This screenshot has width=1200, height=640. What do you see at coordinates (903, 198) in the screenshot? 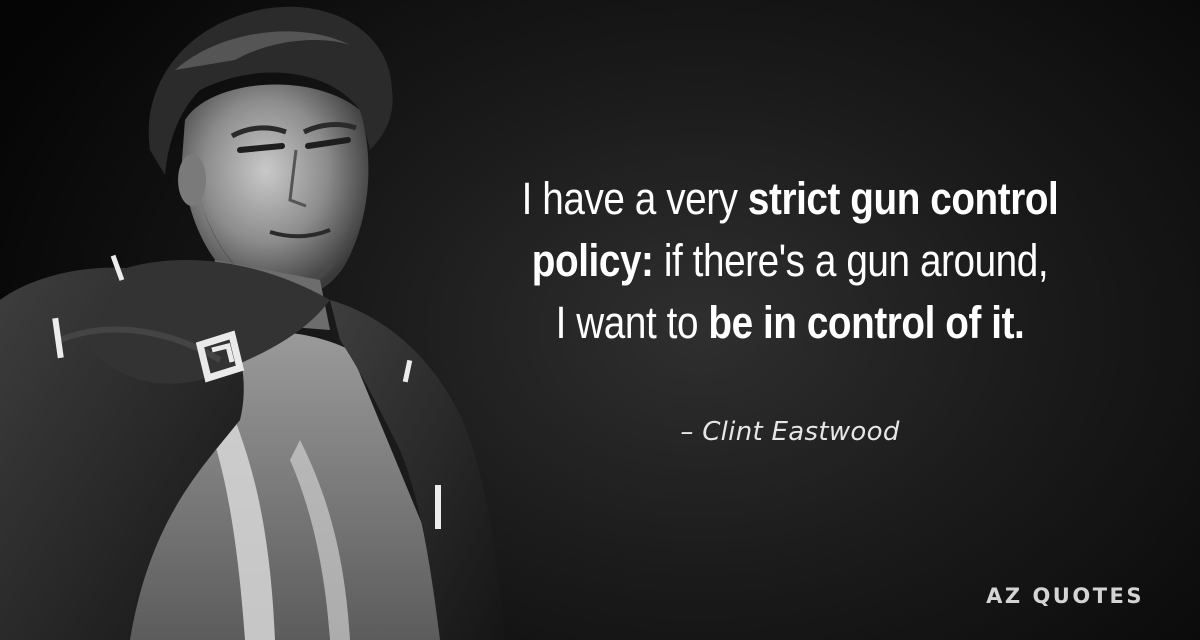
I see `quote-segment-bold: strict gun control` at bounding box center [903, 198].